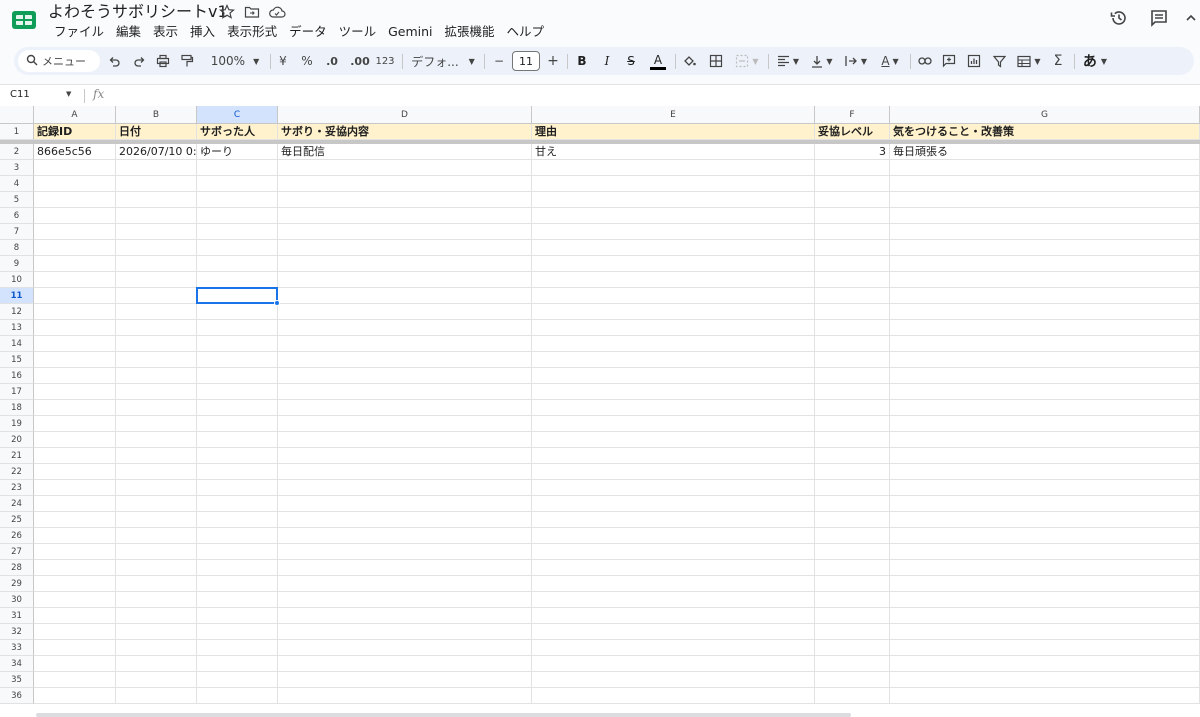 This screenshot has height=717, width=1200. What do you see at coordinates (283, 61) in the screenshot?
I see `currency-format-button: ¥` at bounding box center [283, 61].